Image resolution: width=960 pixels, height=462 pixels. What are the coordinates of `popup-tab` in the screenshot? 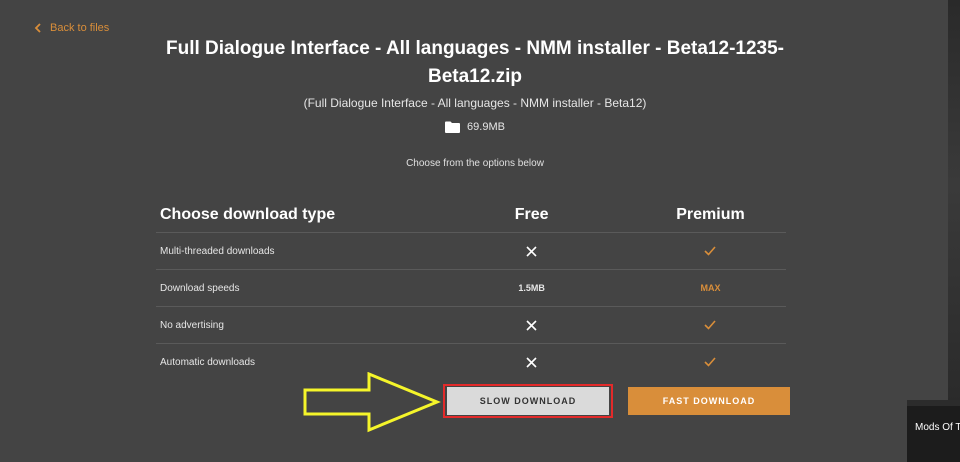 It's located at (933, 403).